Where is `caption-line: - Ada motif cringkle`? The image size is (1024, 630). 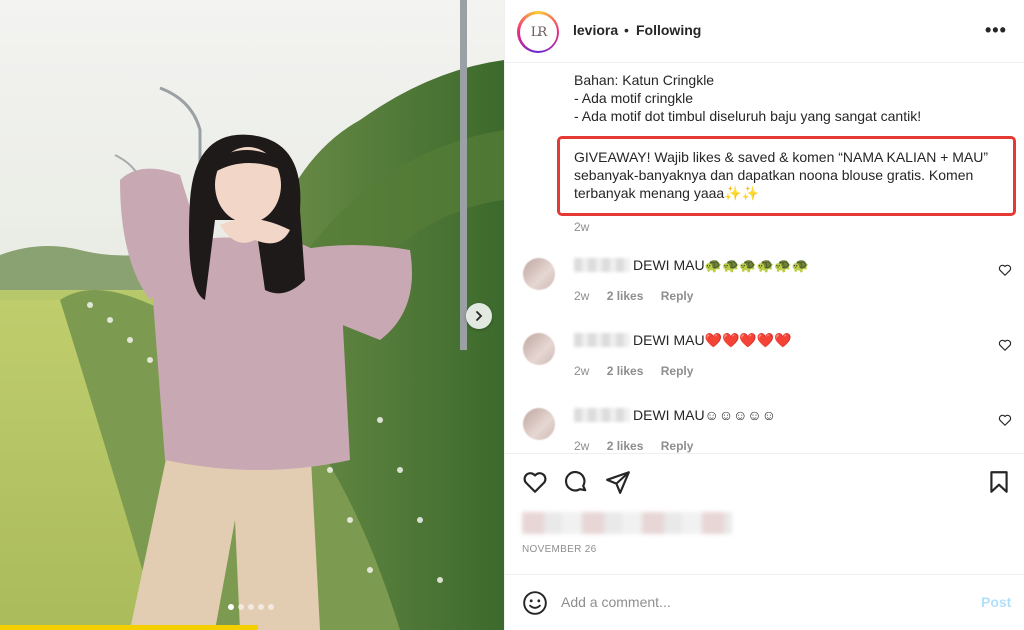 caption-line: - Ada motif cringkle is located at coordinates (634, 98).